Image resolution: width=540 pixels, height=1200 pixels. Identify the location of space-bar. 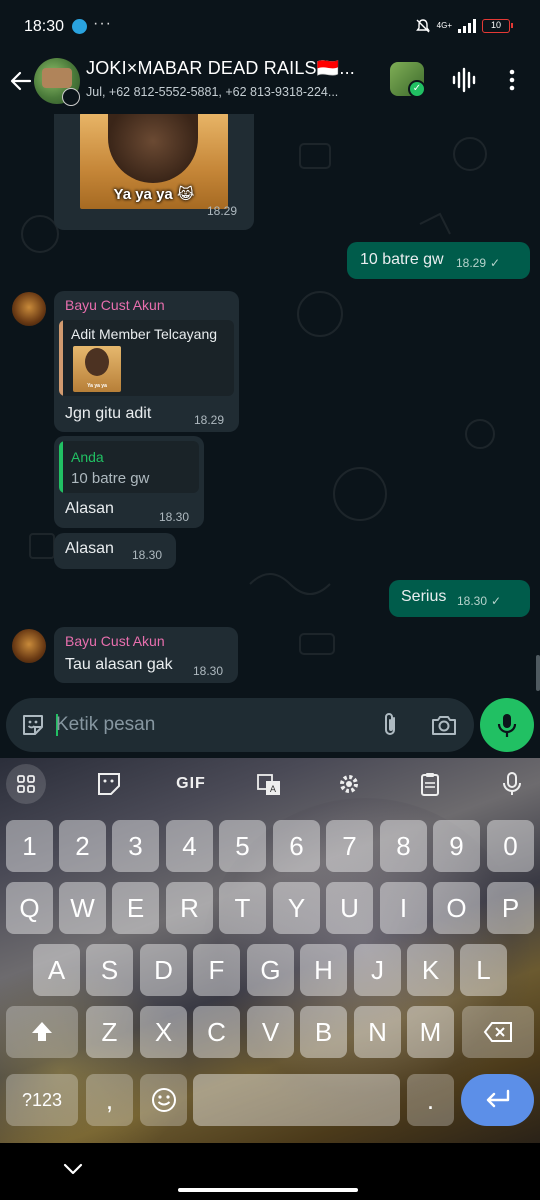
(296, 1100).